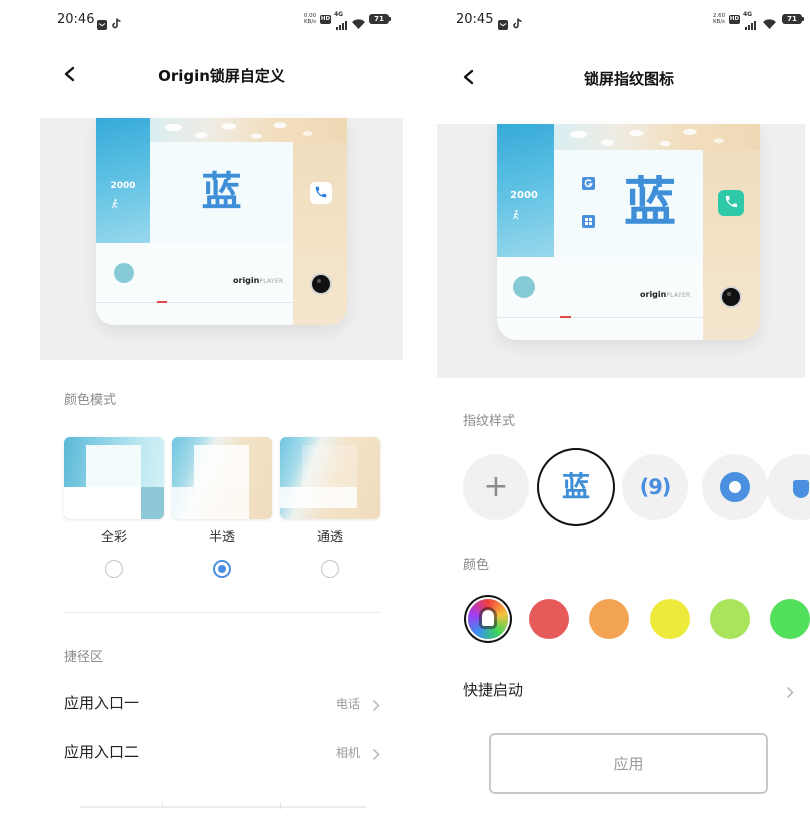 The image size is (810, 829). What do you see at coordinates (114, 478) in the screenshot?
I see `color-mode-thumb-full` at bounding box center [114, 478].